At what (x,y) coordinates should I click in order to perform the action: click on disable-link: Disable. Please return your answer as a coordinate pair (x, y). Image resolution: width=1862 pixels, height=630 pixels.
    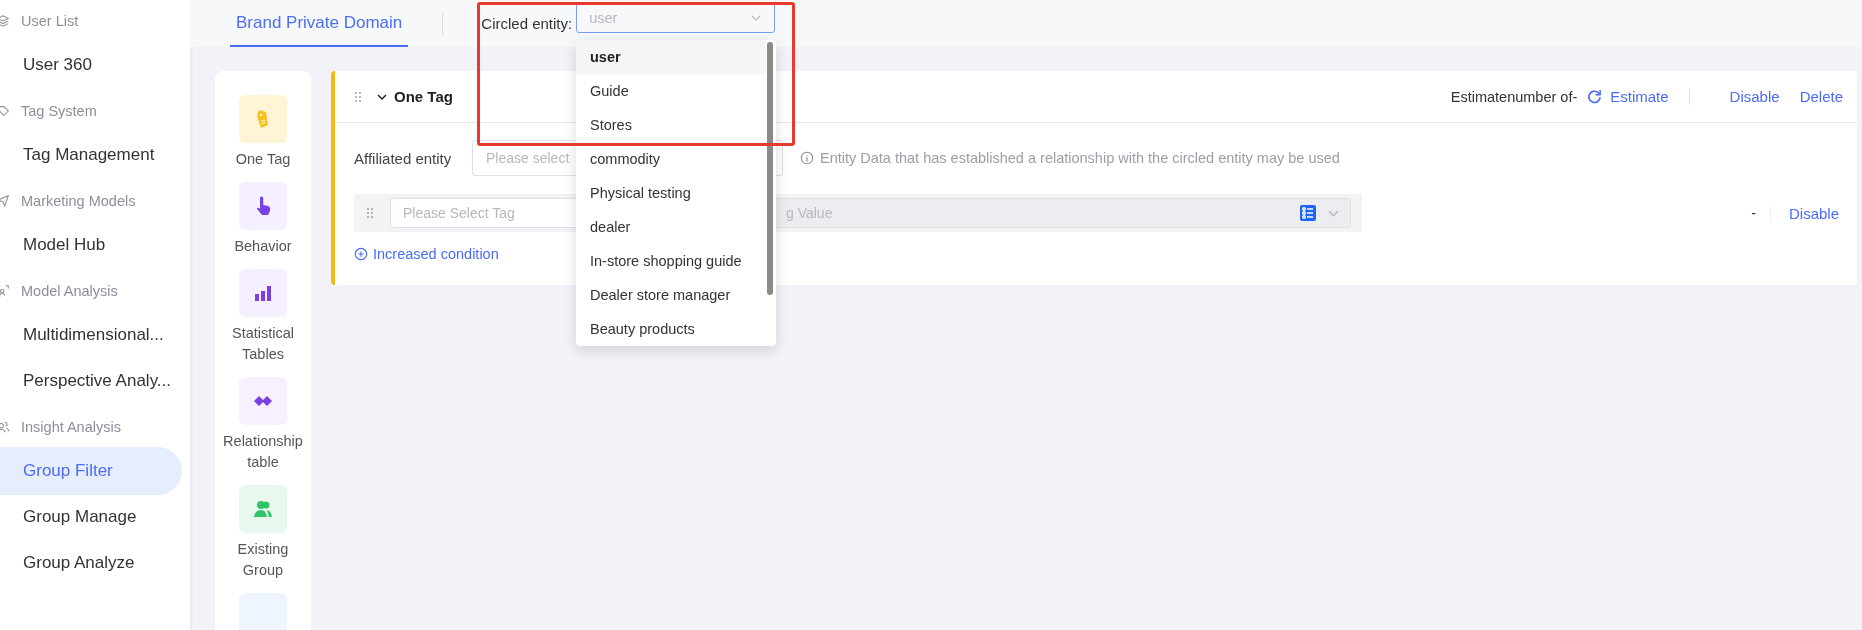
    Looking at the image, I should click on (1813, 213).